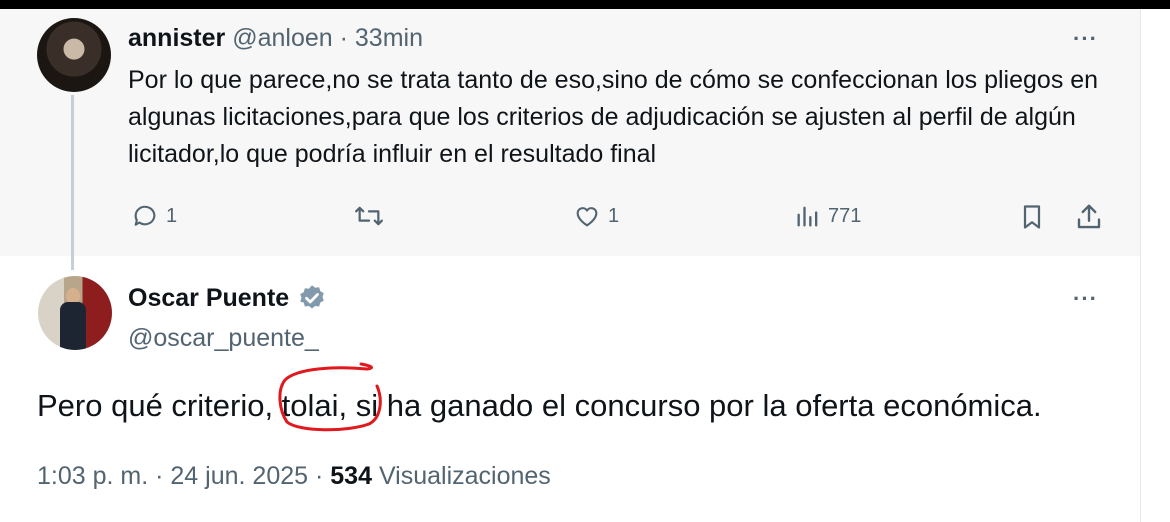 The image size is (1170, 522). What do you see at coordinates (585, 4) in the screenshot?
I see `top-black-bar` at bounding box center [585, 4].